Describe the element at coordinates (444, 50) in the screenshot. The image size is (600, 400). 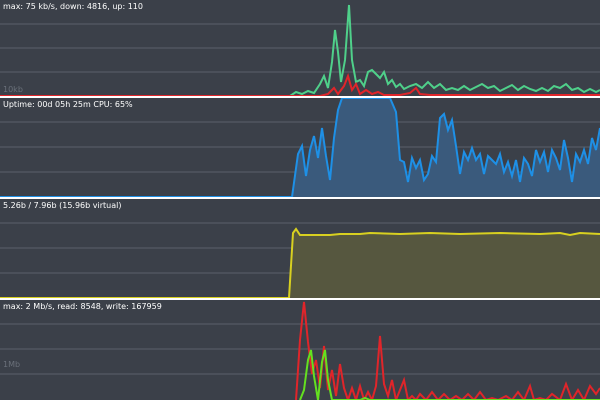
I see `net-down-series` at that location.